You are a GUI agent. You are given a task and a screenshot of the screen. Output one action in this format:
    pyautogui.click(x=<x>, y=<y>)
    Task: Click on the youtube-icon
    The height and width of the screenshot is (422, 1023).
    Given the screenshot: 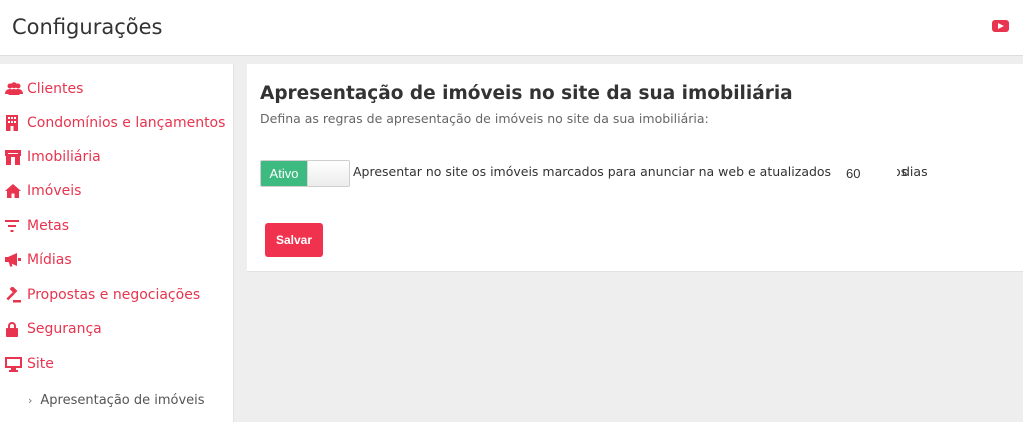 What is the action you would take?
    pyautogui.click(x=1000, y=26)
    